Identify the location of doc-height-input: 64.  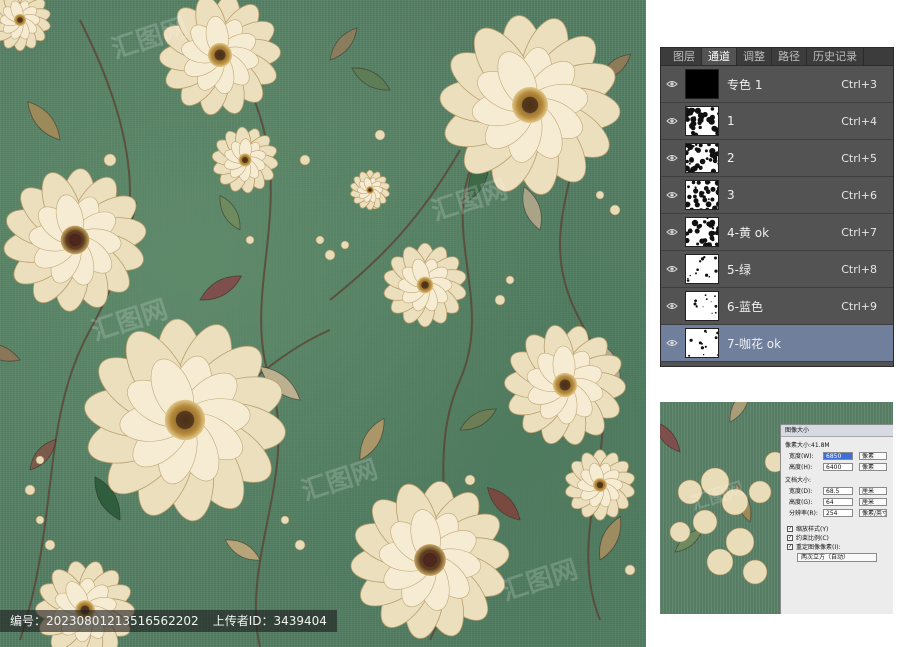
(838, 501).